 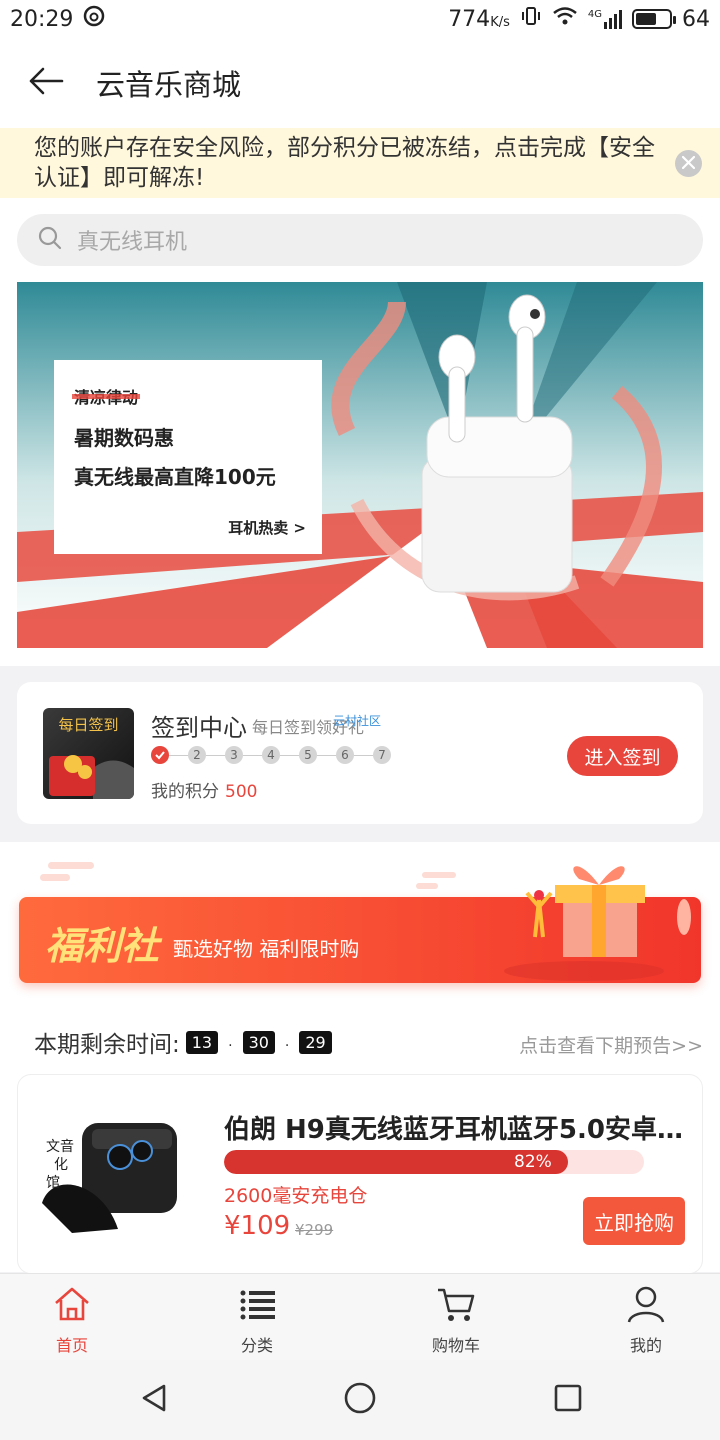 What do you see at coordinates (654, 19) in the screenshot?
I see `battery-icon` at bounding box center [654, 19].